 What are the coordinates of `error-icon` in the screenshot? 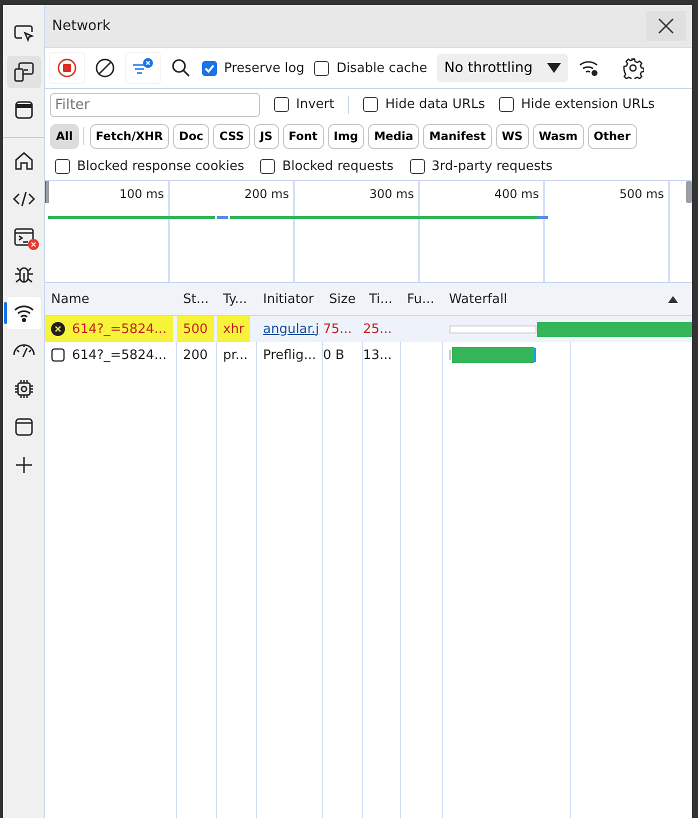 It's located at (58, 329).